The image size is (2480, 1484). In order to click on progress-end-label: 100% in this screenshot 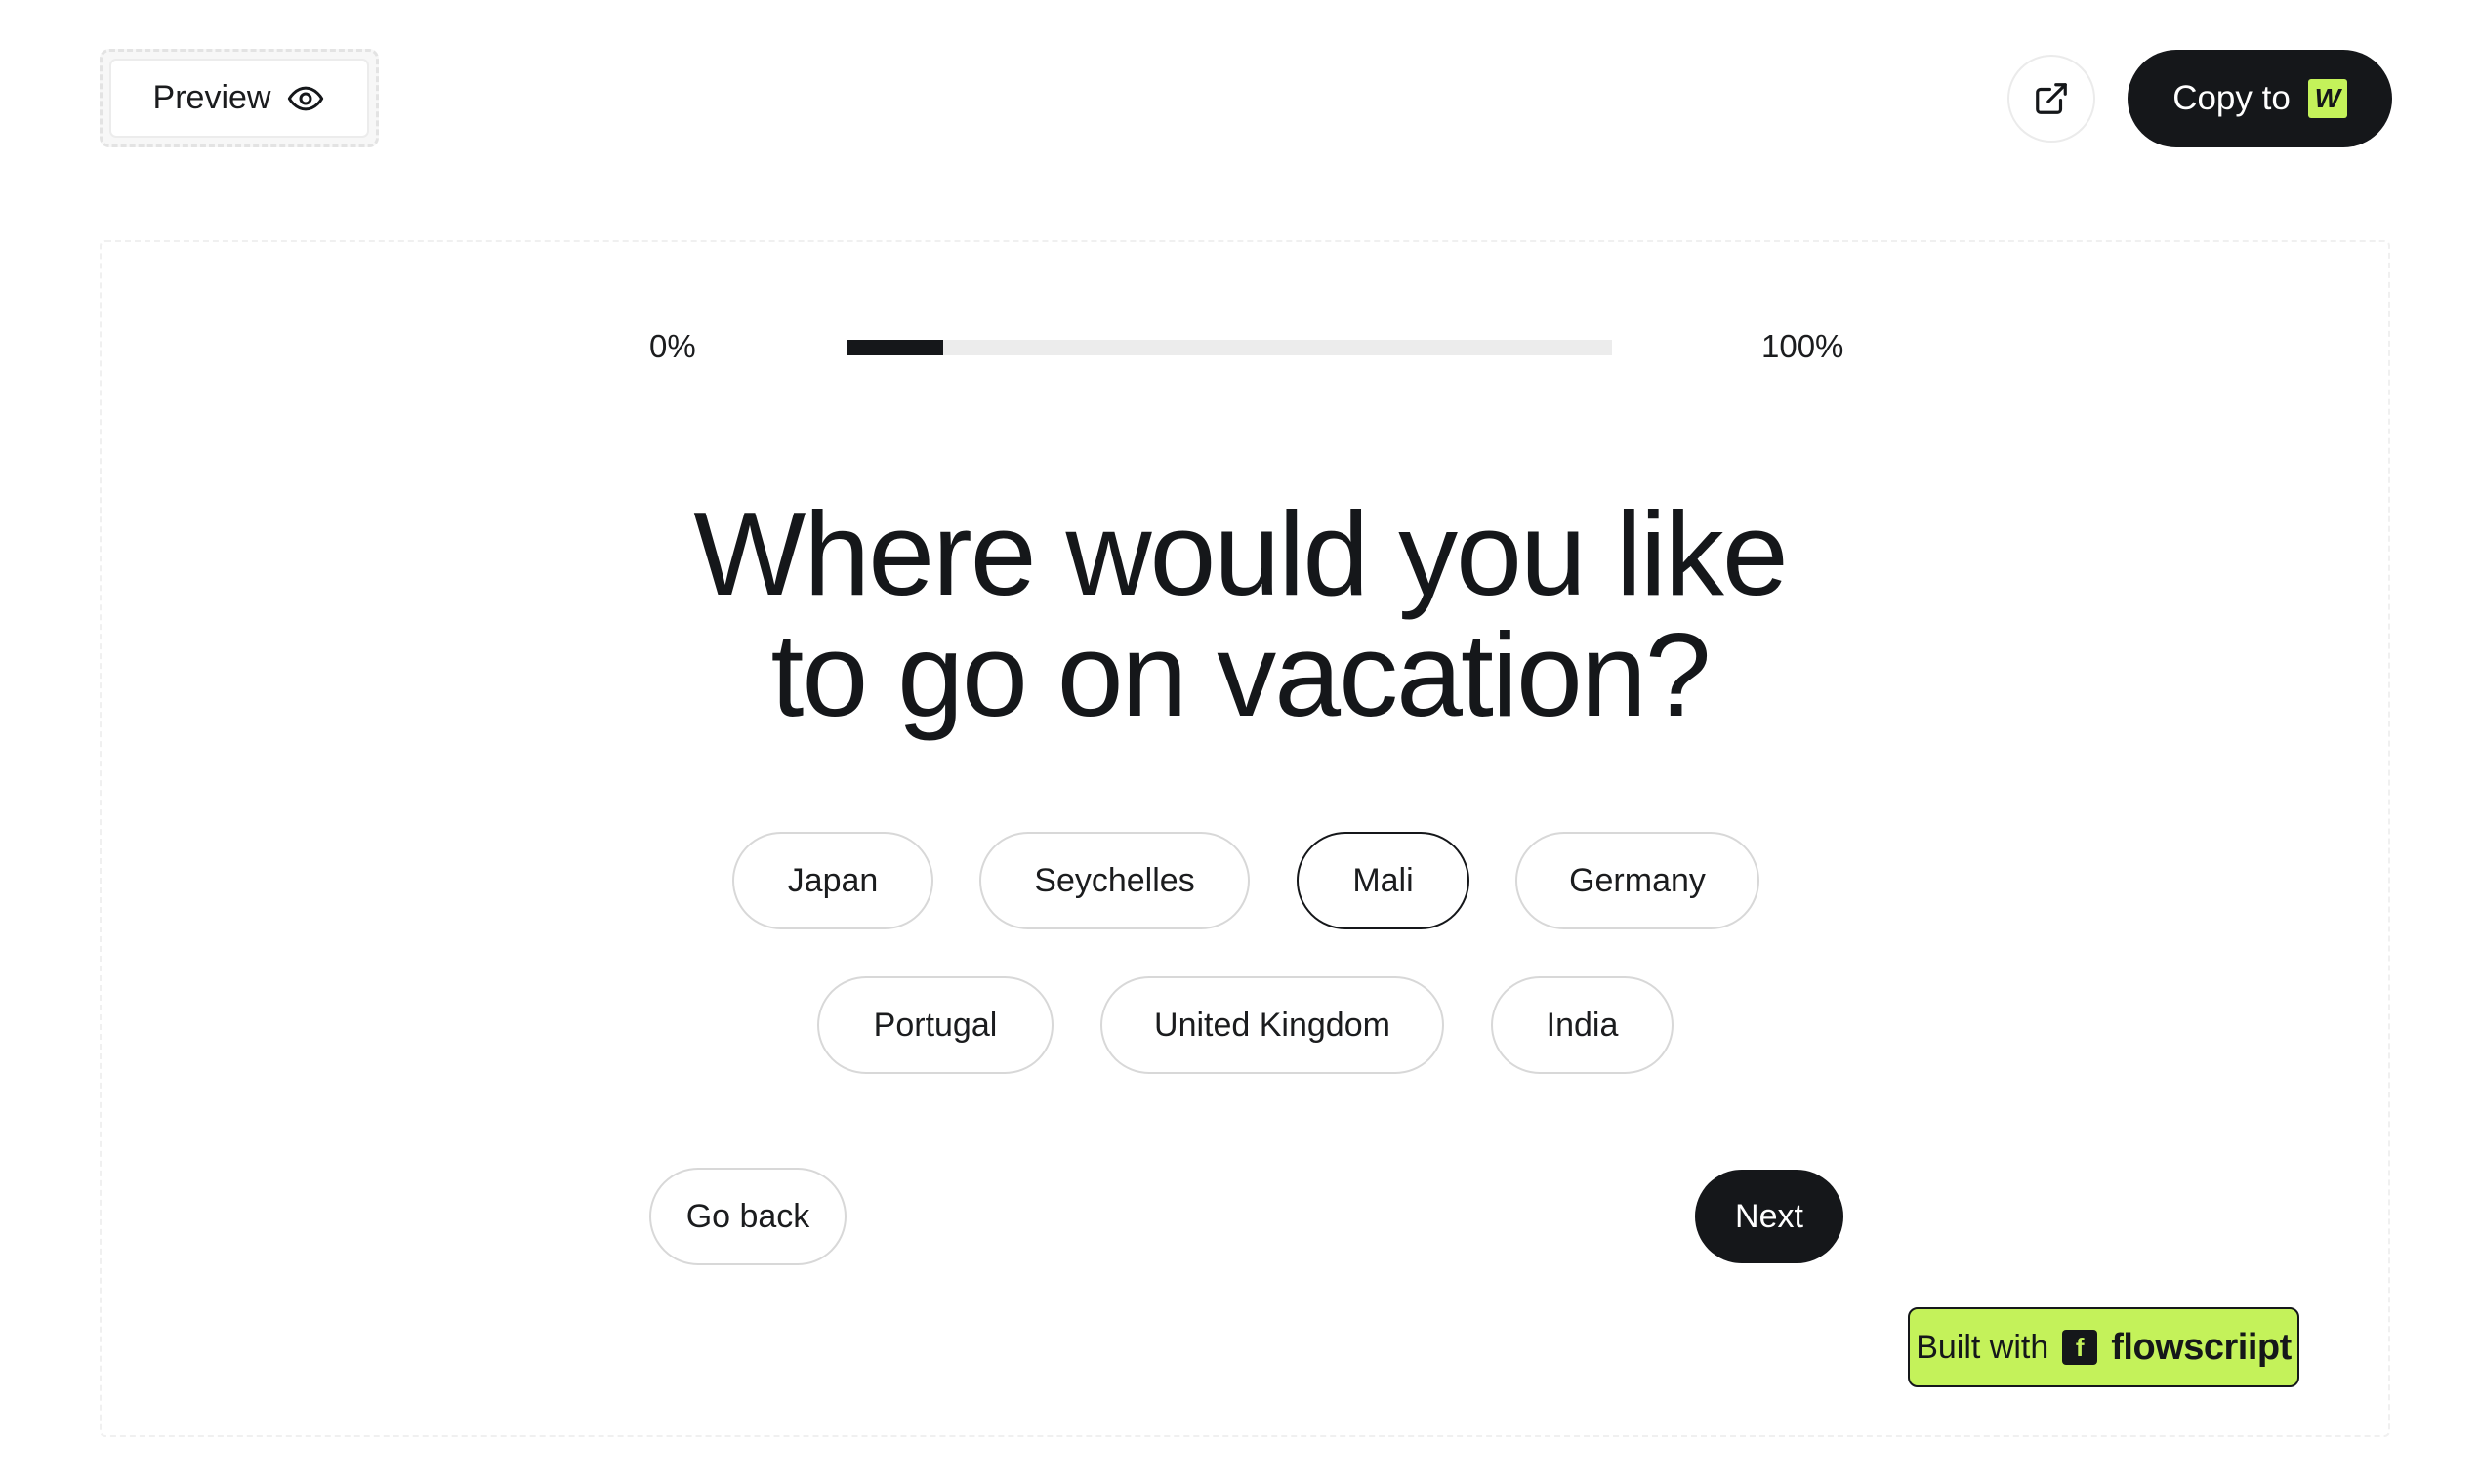, I will do `click(1802, 346)`.